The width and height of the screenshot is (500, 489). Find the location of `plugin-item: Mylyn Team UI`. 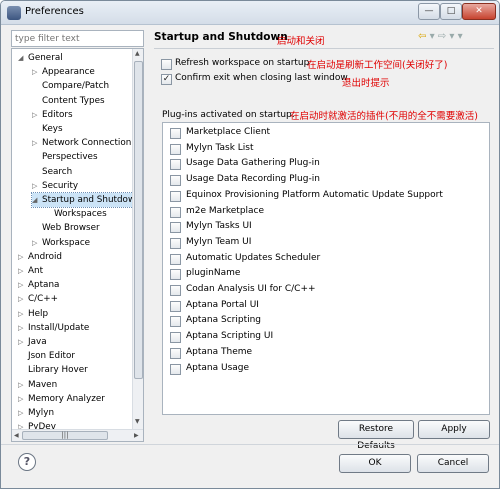

plugin-item: Mylyn Team UI is located at coordinates (323, 243).